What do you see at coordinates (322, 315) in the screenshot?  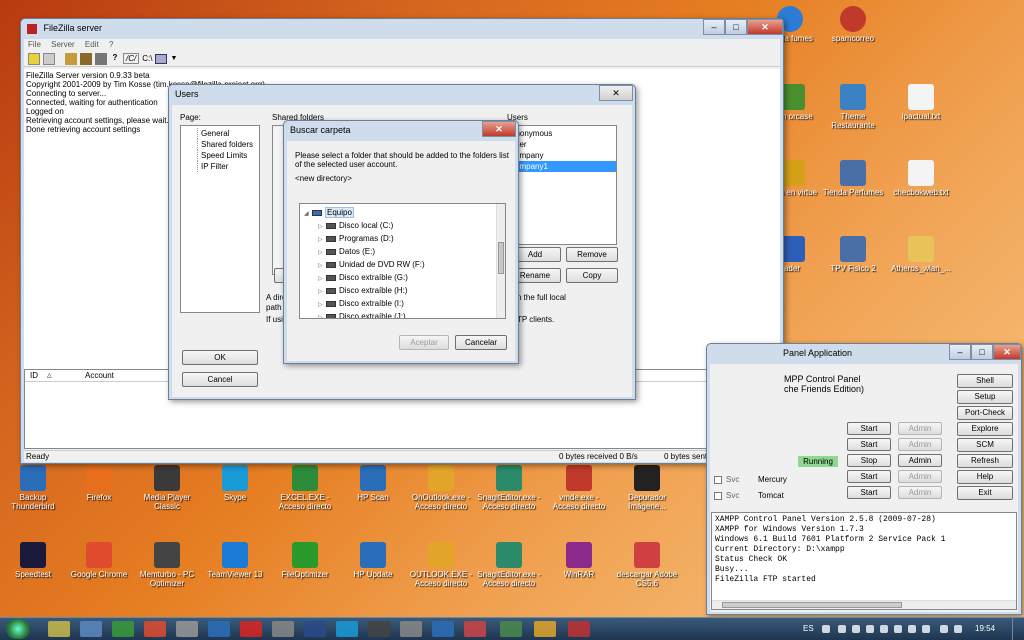 I see `collapsed-arrow-icon: ▷` at bounding box center [322, 315].